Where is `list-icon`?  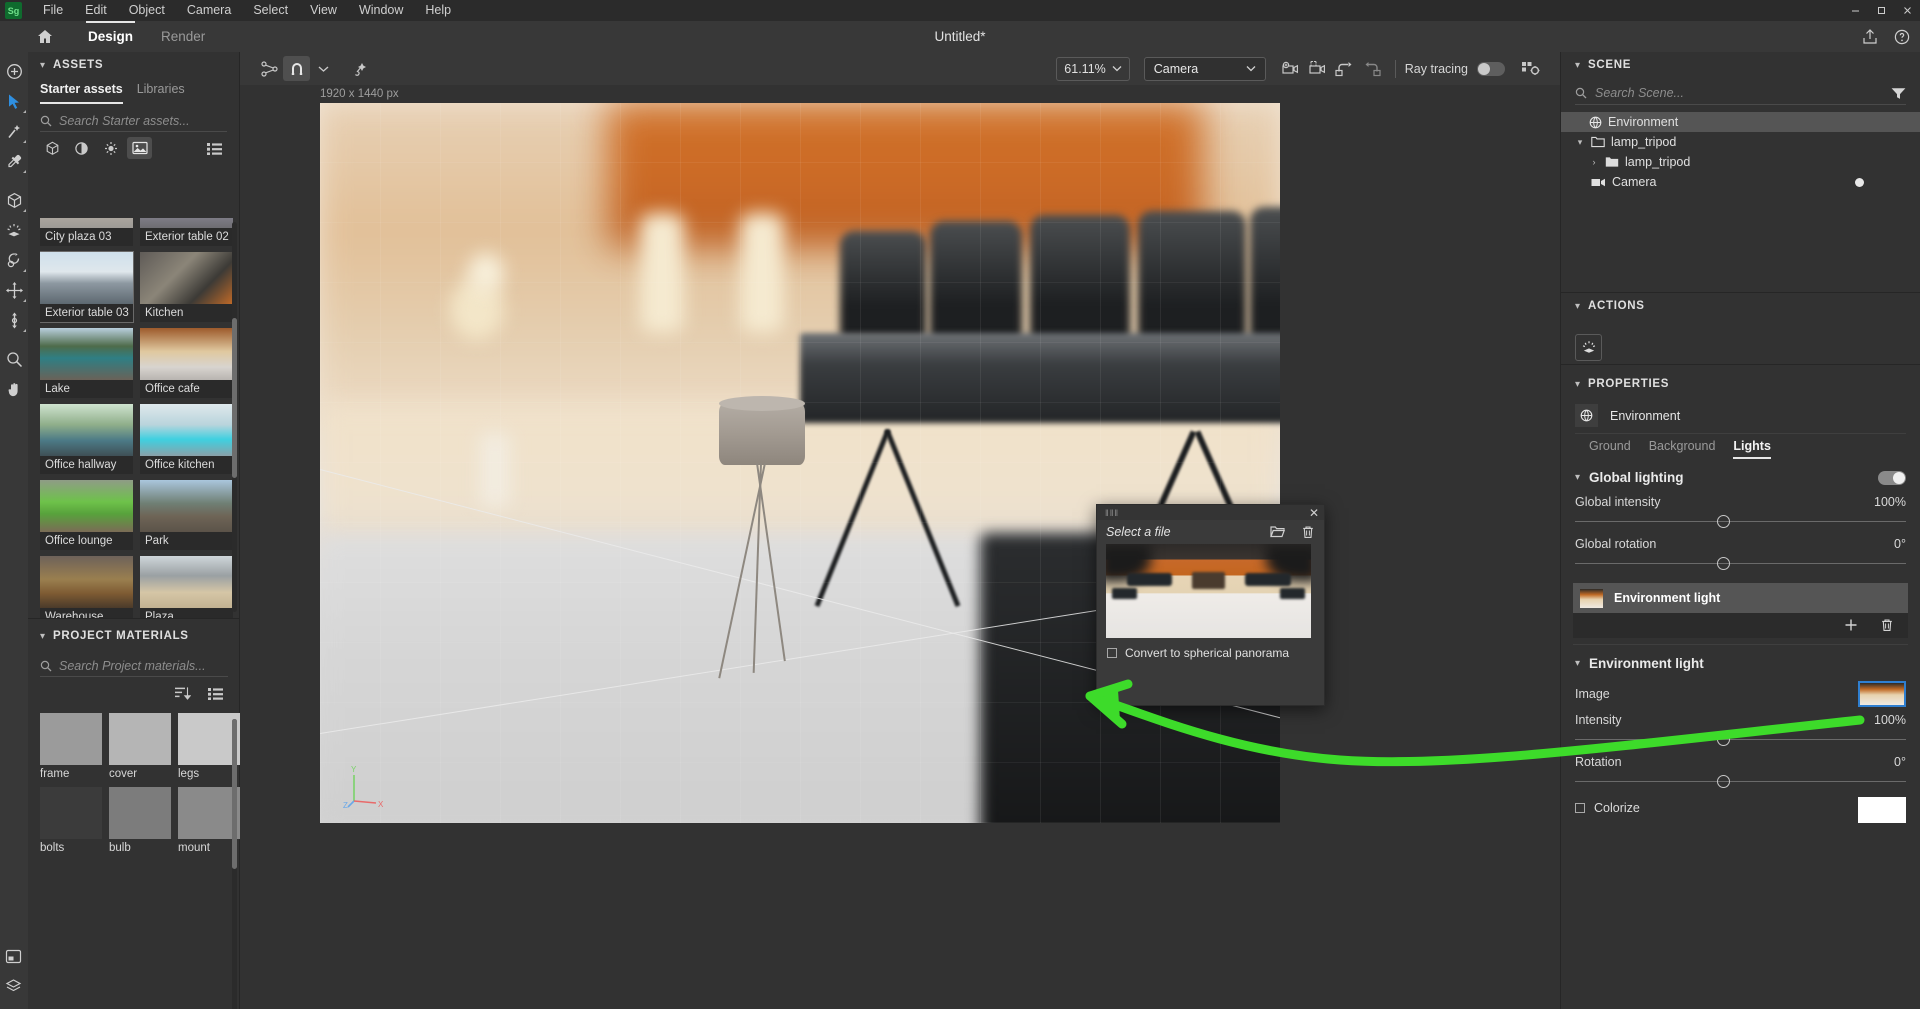
list-icon is located at coordinates (215, 693).